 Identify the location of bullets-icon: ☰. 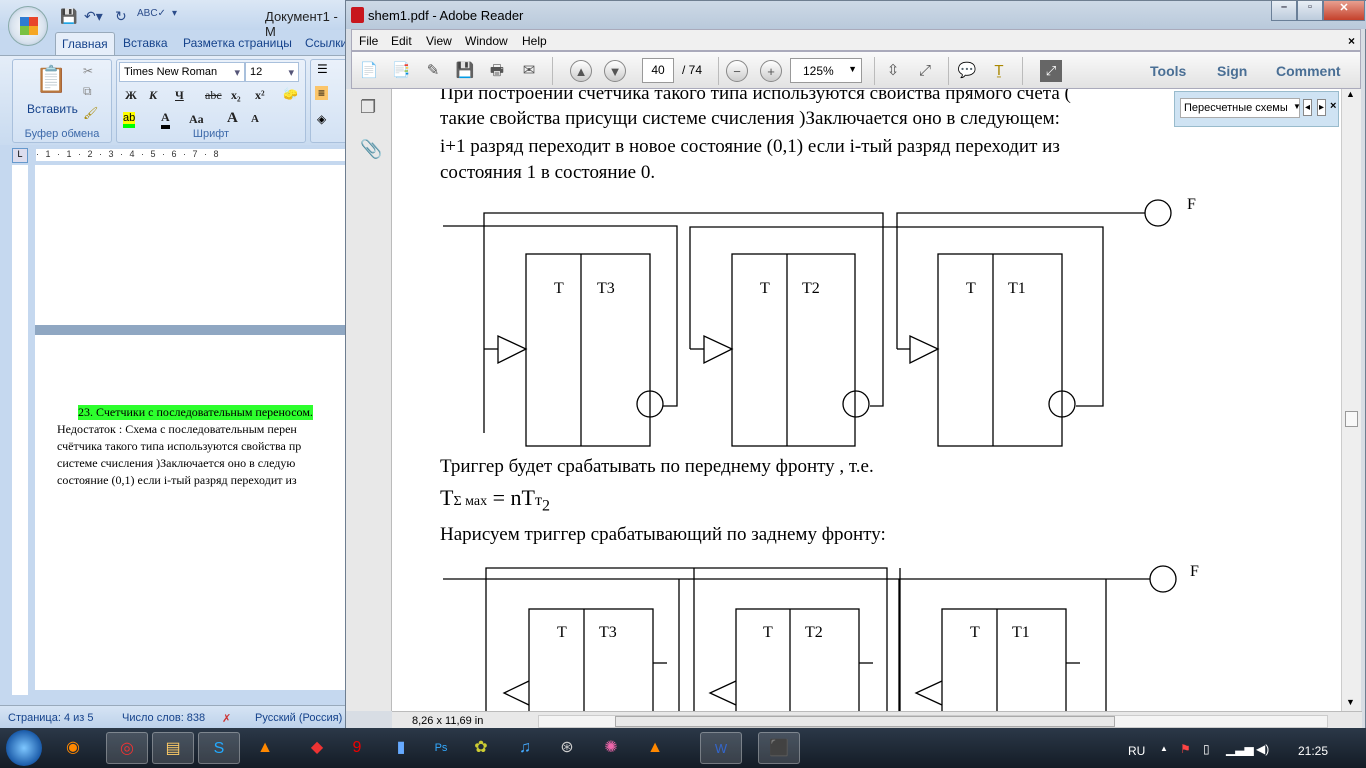
(322, 69).